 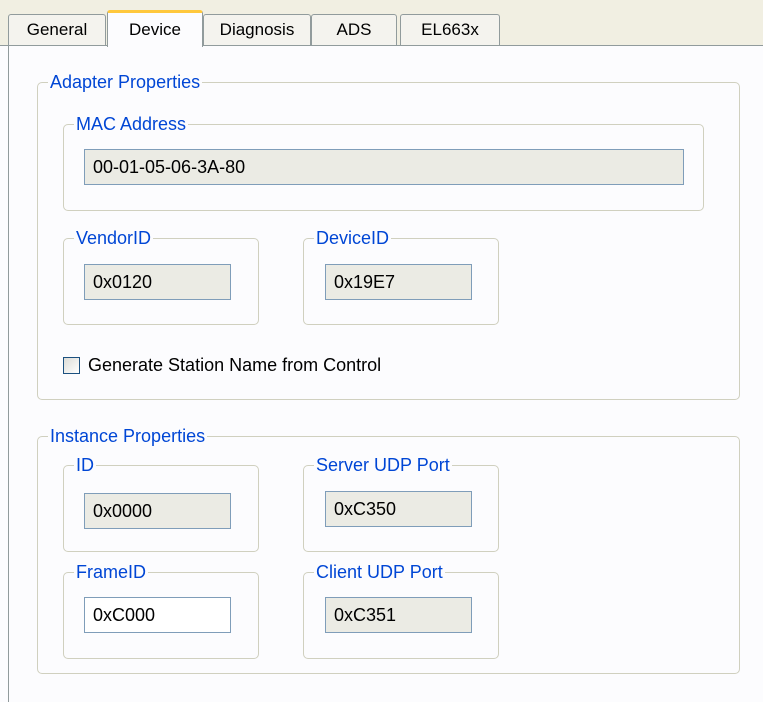 I want to click on tab-ads: ADS, so click(x=354, y=29).